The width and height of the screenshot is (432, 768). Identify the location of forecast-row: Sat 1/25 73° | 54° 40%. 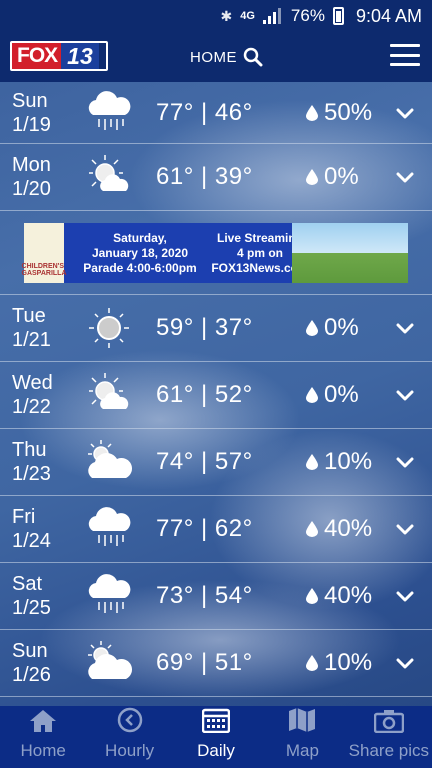
(216, 596).